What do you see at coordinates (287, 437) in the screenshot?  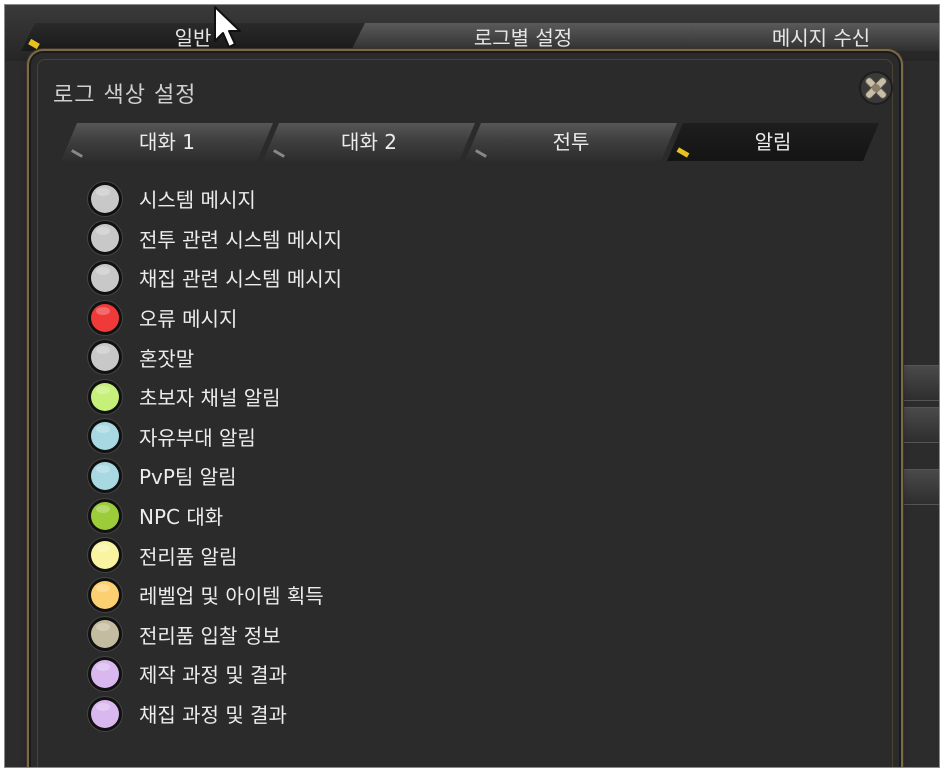 I see `color-setting-item: 자유부대 알림` at bounding box center [287, 437].